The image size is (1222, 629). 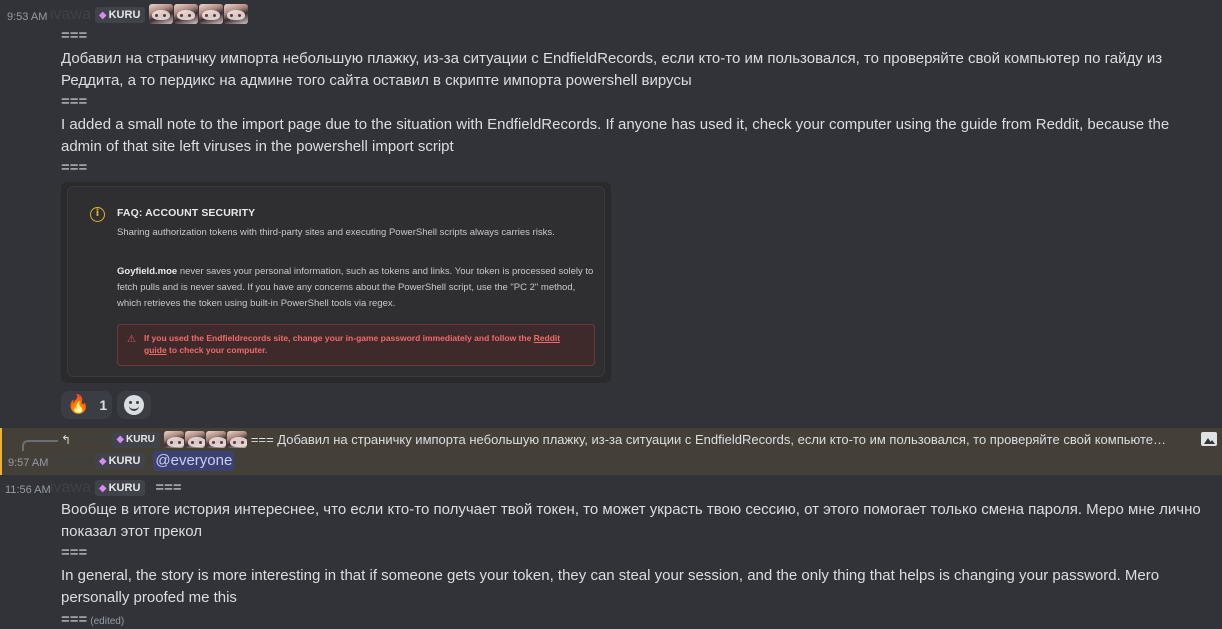 I want to click on message-header: ivawa ◆ KURU, so click(x=149, y=15).